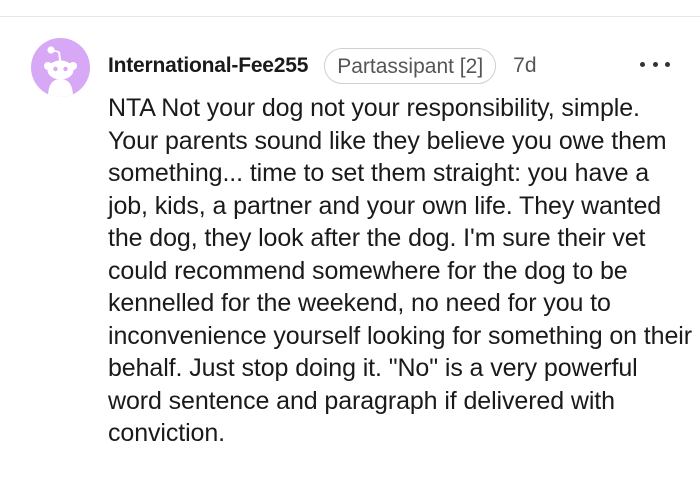 This screenshot has height=491, width=700. Describe the element at coordinates (208, 66) in the screenshot. I see `username-link: International-Fee255` at that location.